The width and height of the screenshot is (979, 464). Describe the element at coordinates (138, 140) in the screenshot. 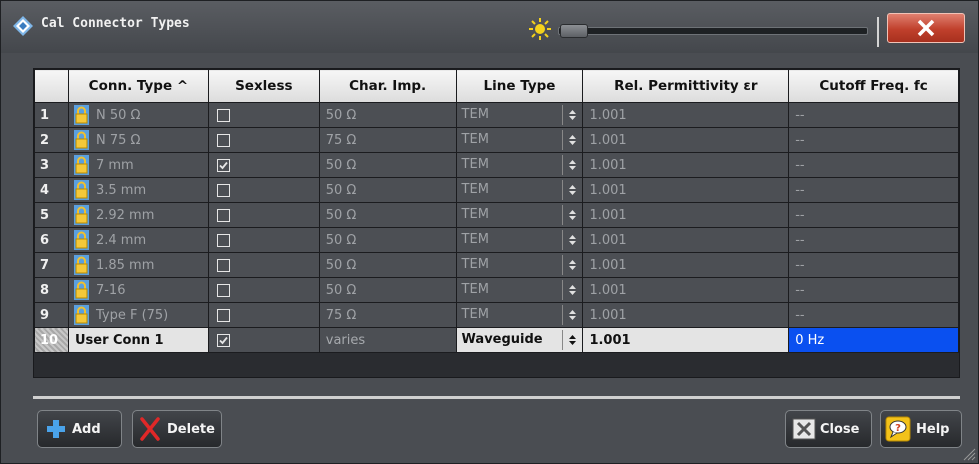

I see `conn-type-cell: N 75 Ω` at that location.